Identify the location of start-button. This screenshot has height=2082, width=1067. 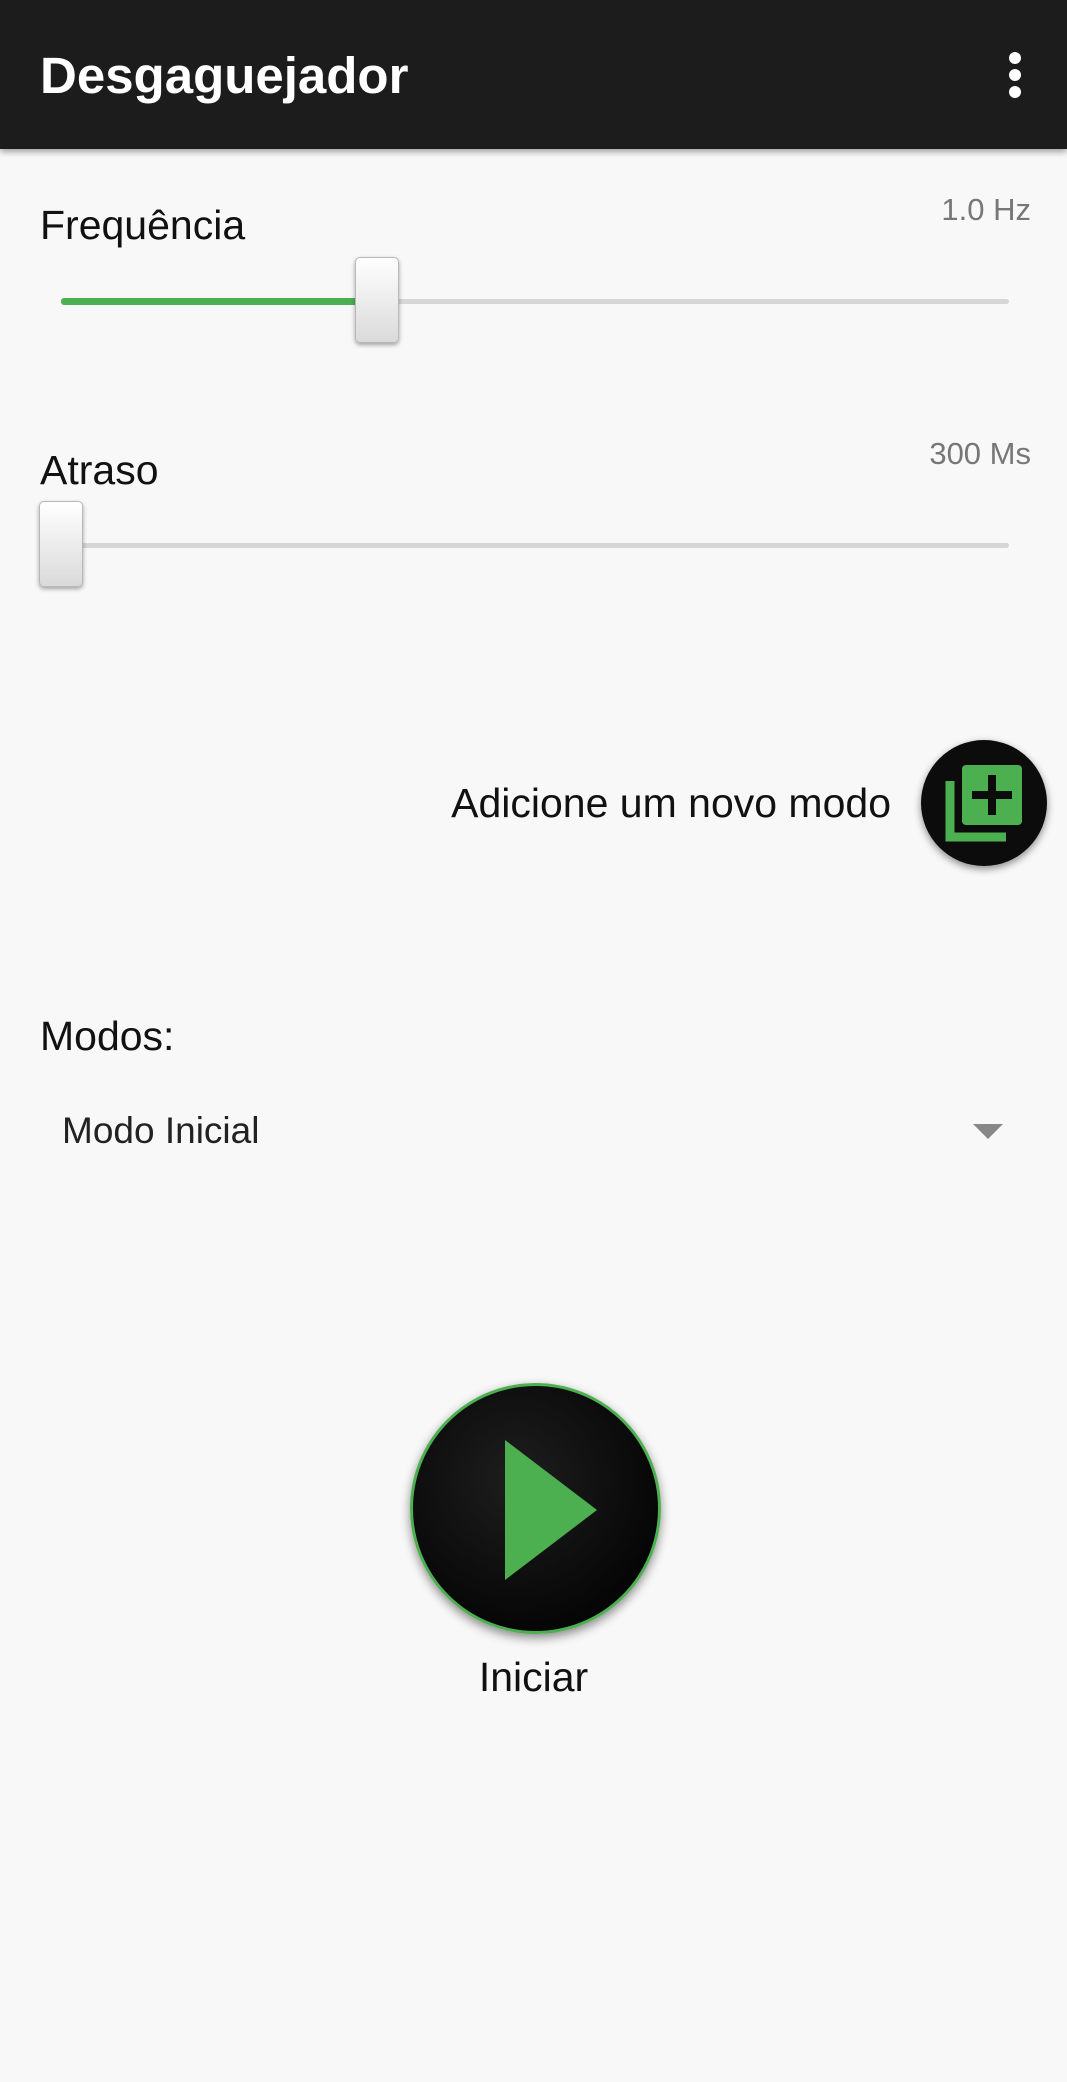
(535, 1508).